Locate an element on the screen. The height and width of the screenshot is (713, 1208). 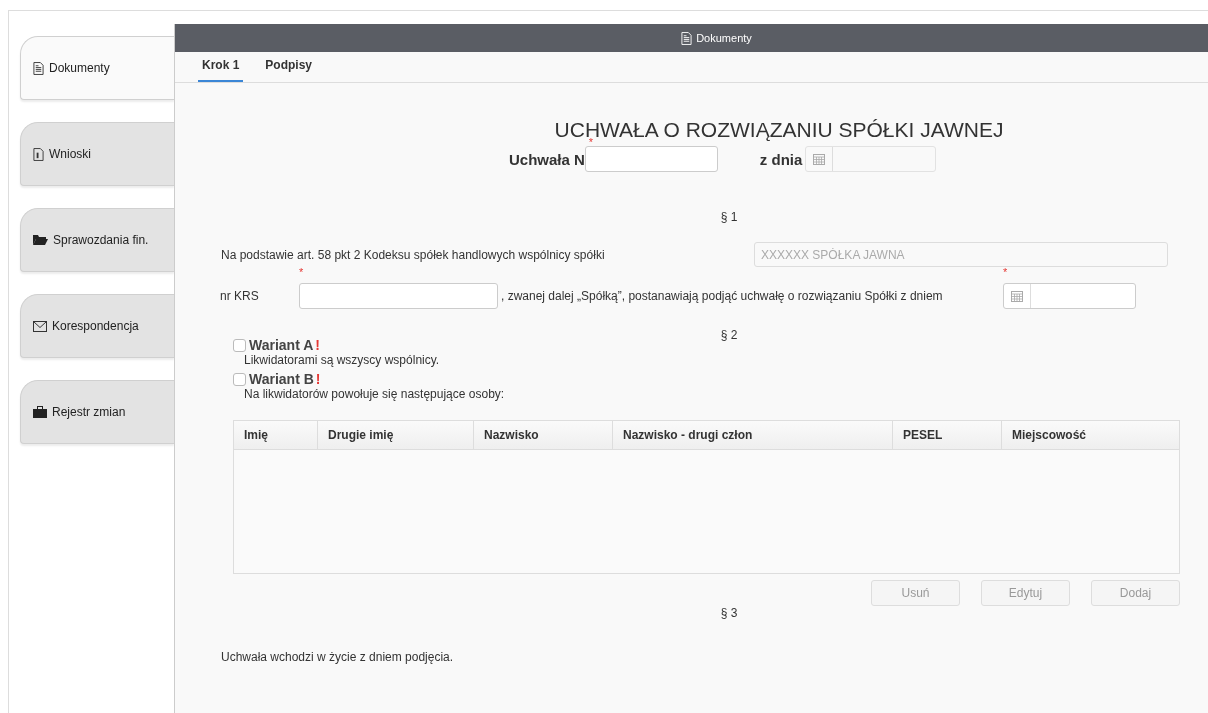
tab: Krok 1 is located at coordinates (221, 67).